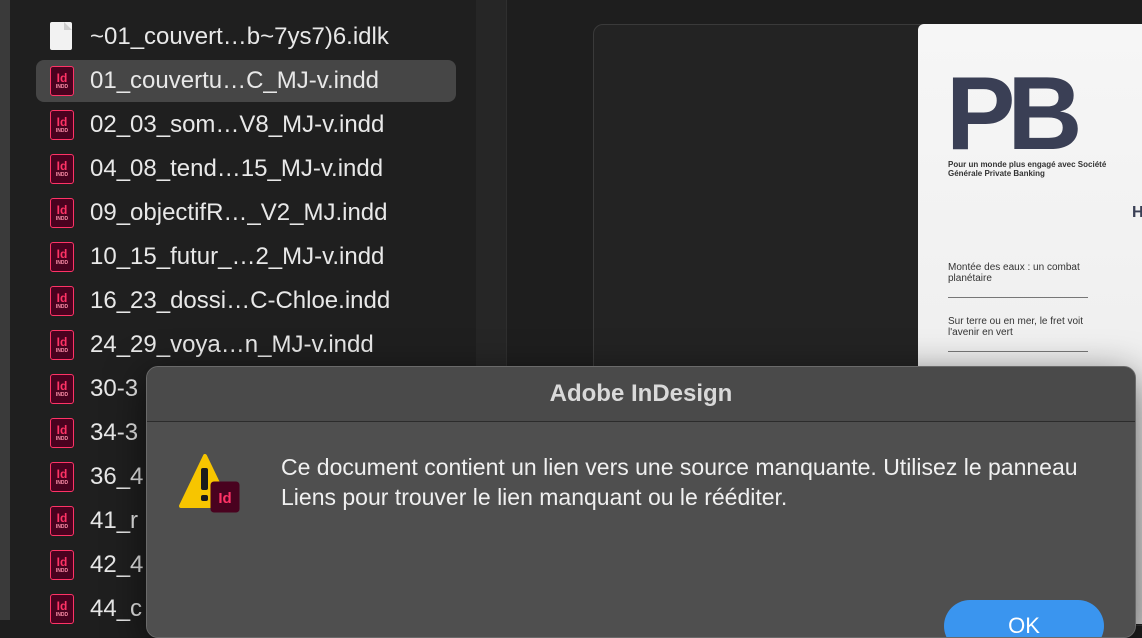 This screenshot has width=1142, height=638. I want to click on file-row: Id INDD 24_29_voya…n_MJ-v.indd, so click(246, 345).